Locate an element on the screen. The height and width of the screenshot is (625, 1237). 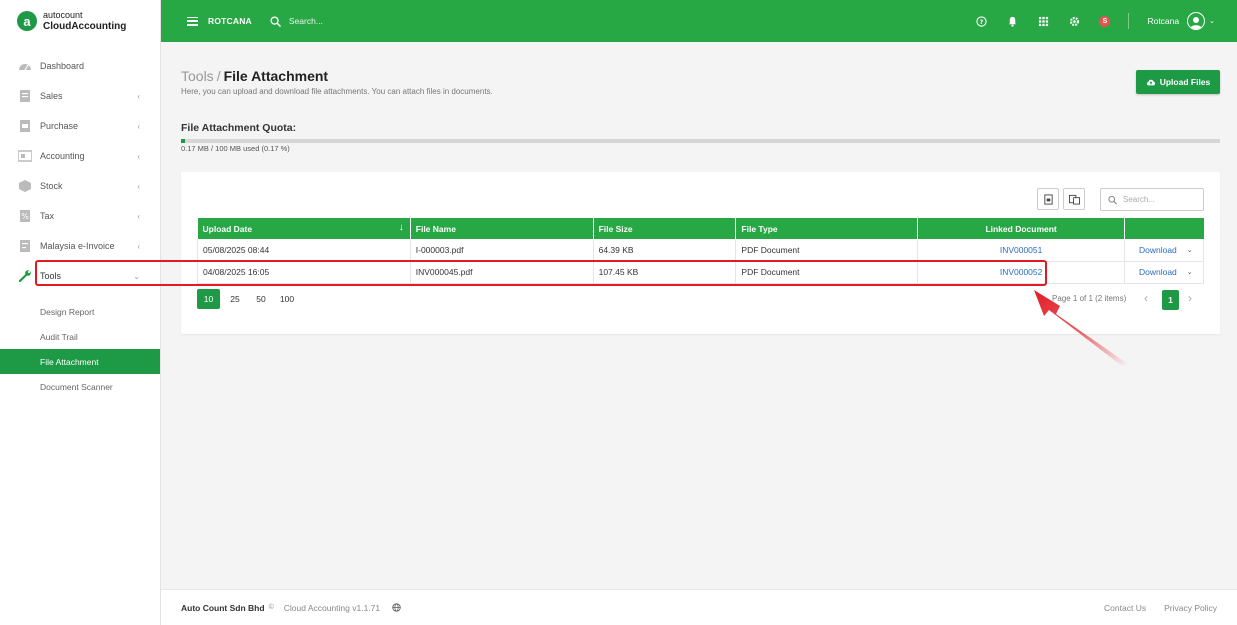
column-header-file-size: File Size is located at coordinates (665, 228).